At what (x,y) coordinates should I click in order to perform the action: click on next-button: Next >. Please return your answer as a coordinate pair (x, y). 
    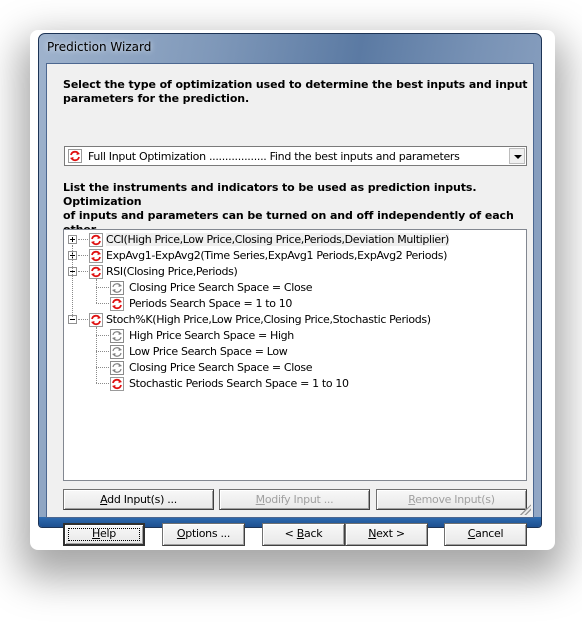
    Looking at the image, I should click on (386, 534).